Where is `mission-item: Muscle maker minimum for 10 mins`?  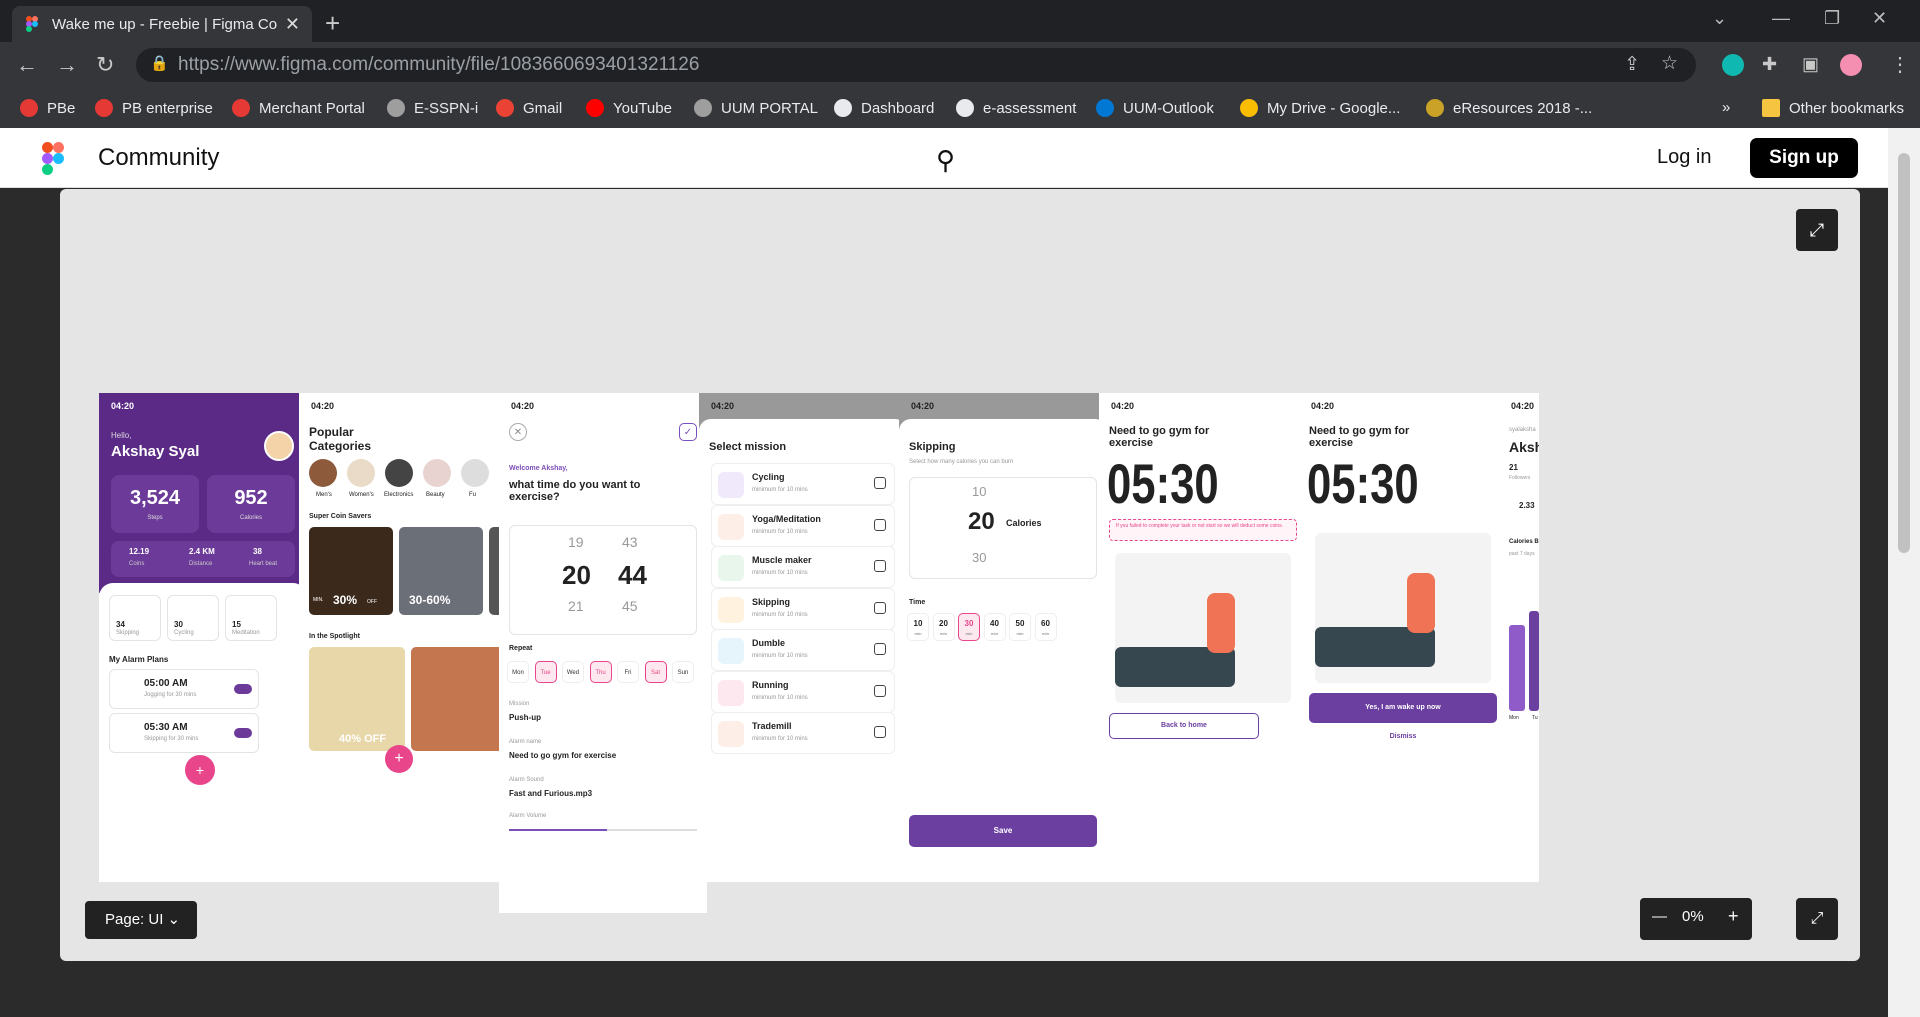 mission-item: Muscle maker minimum for 10 mins is located at coordinates (803, 567).